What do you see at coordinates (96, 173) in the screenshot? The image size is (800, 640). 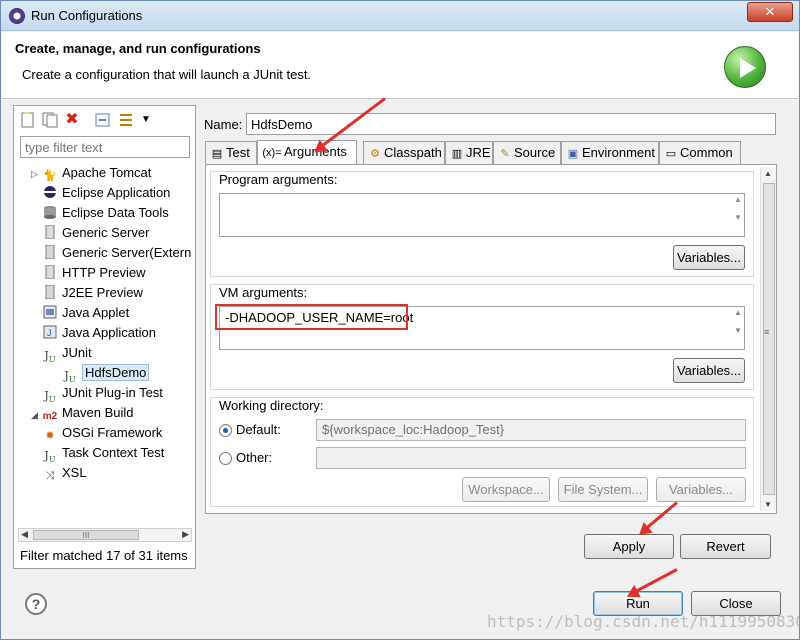 I see `tree-item: 🐈 Apache Tomcat` at bounding box center [96, 173].